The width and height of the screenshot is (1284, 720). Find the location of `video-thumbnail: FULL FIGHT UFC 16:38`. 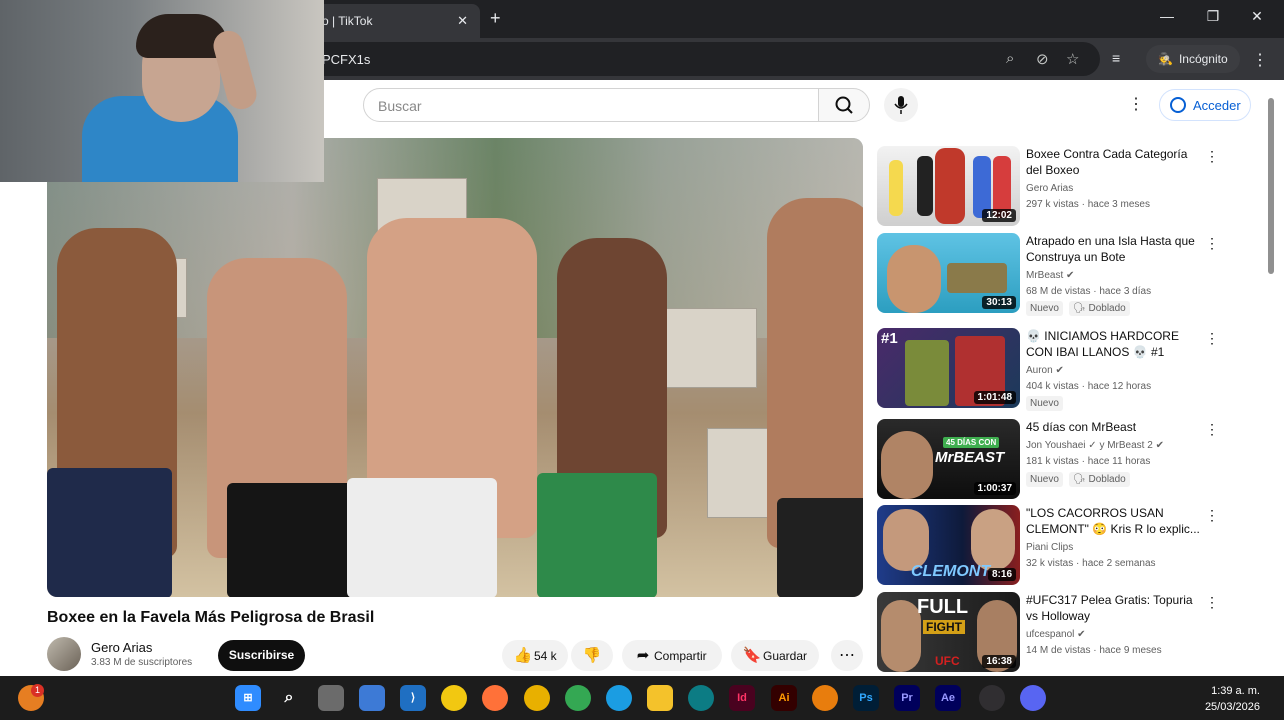

video-thumbnail: FULL FIGHT UFC 16:38 is located at coordinates (948, 632).